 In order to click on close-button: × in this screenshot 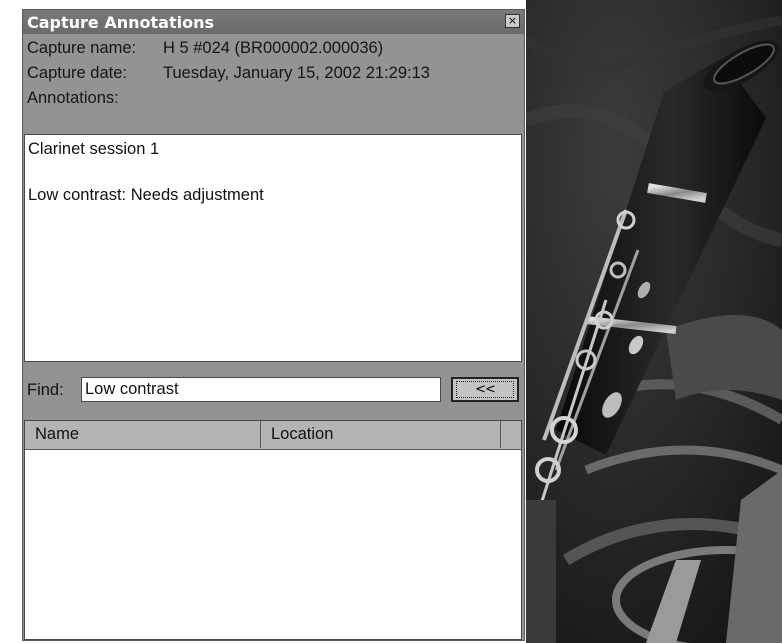, I will do `click(512, 21)`.